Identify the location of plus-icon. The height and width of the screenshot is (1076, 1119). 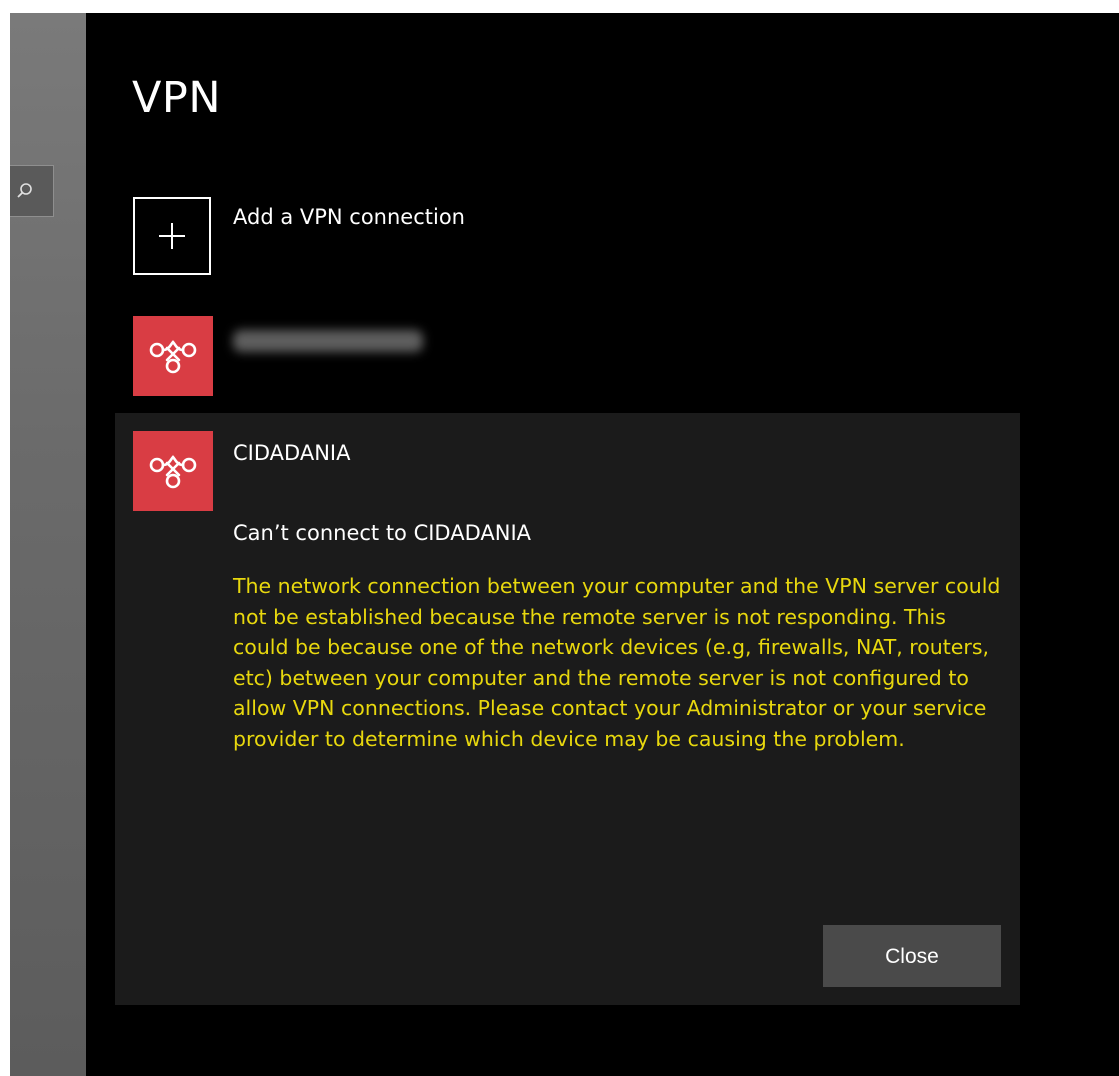
(172, 236).